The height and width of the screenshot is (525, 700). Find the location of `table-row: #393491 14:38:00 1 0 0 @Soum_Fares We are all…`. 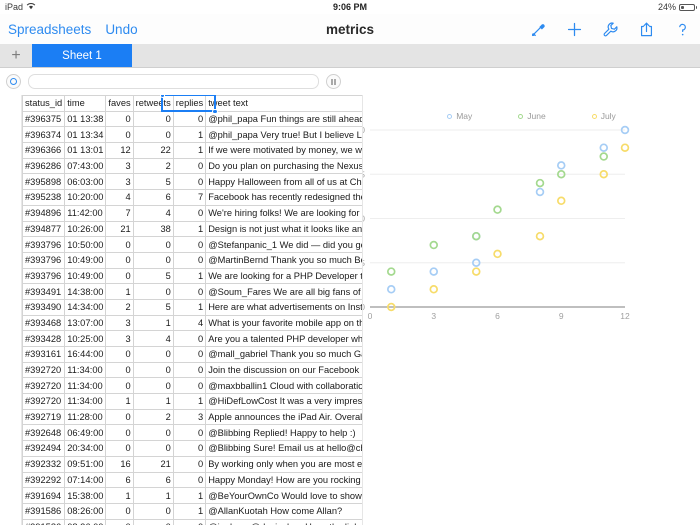

table-row: #393491 14:38:00 1 0 0 @Soum_Fares We are all… is located at coordinates (192, 291).